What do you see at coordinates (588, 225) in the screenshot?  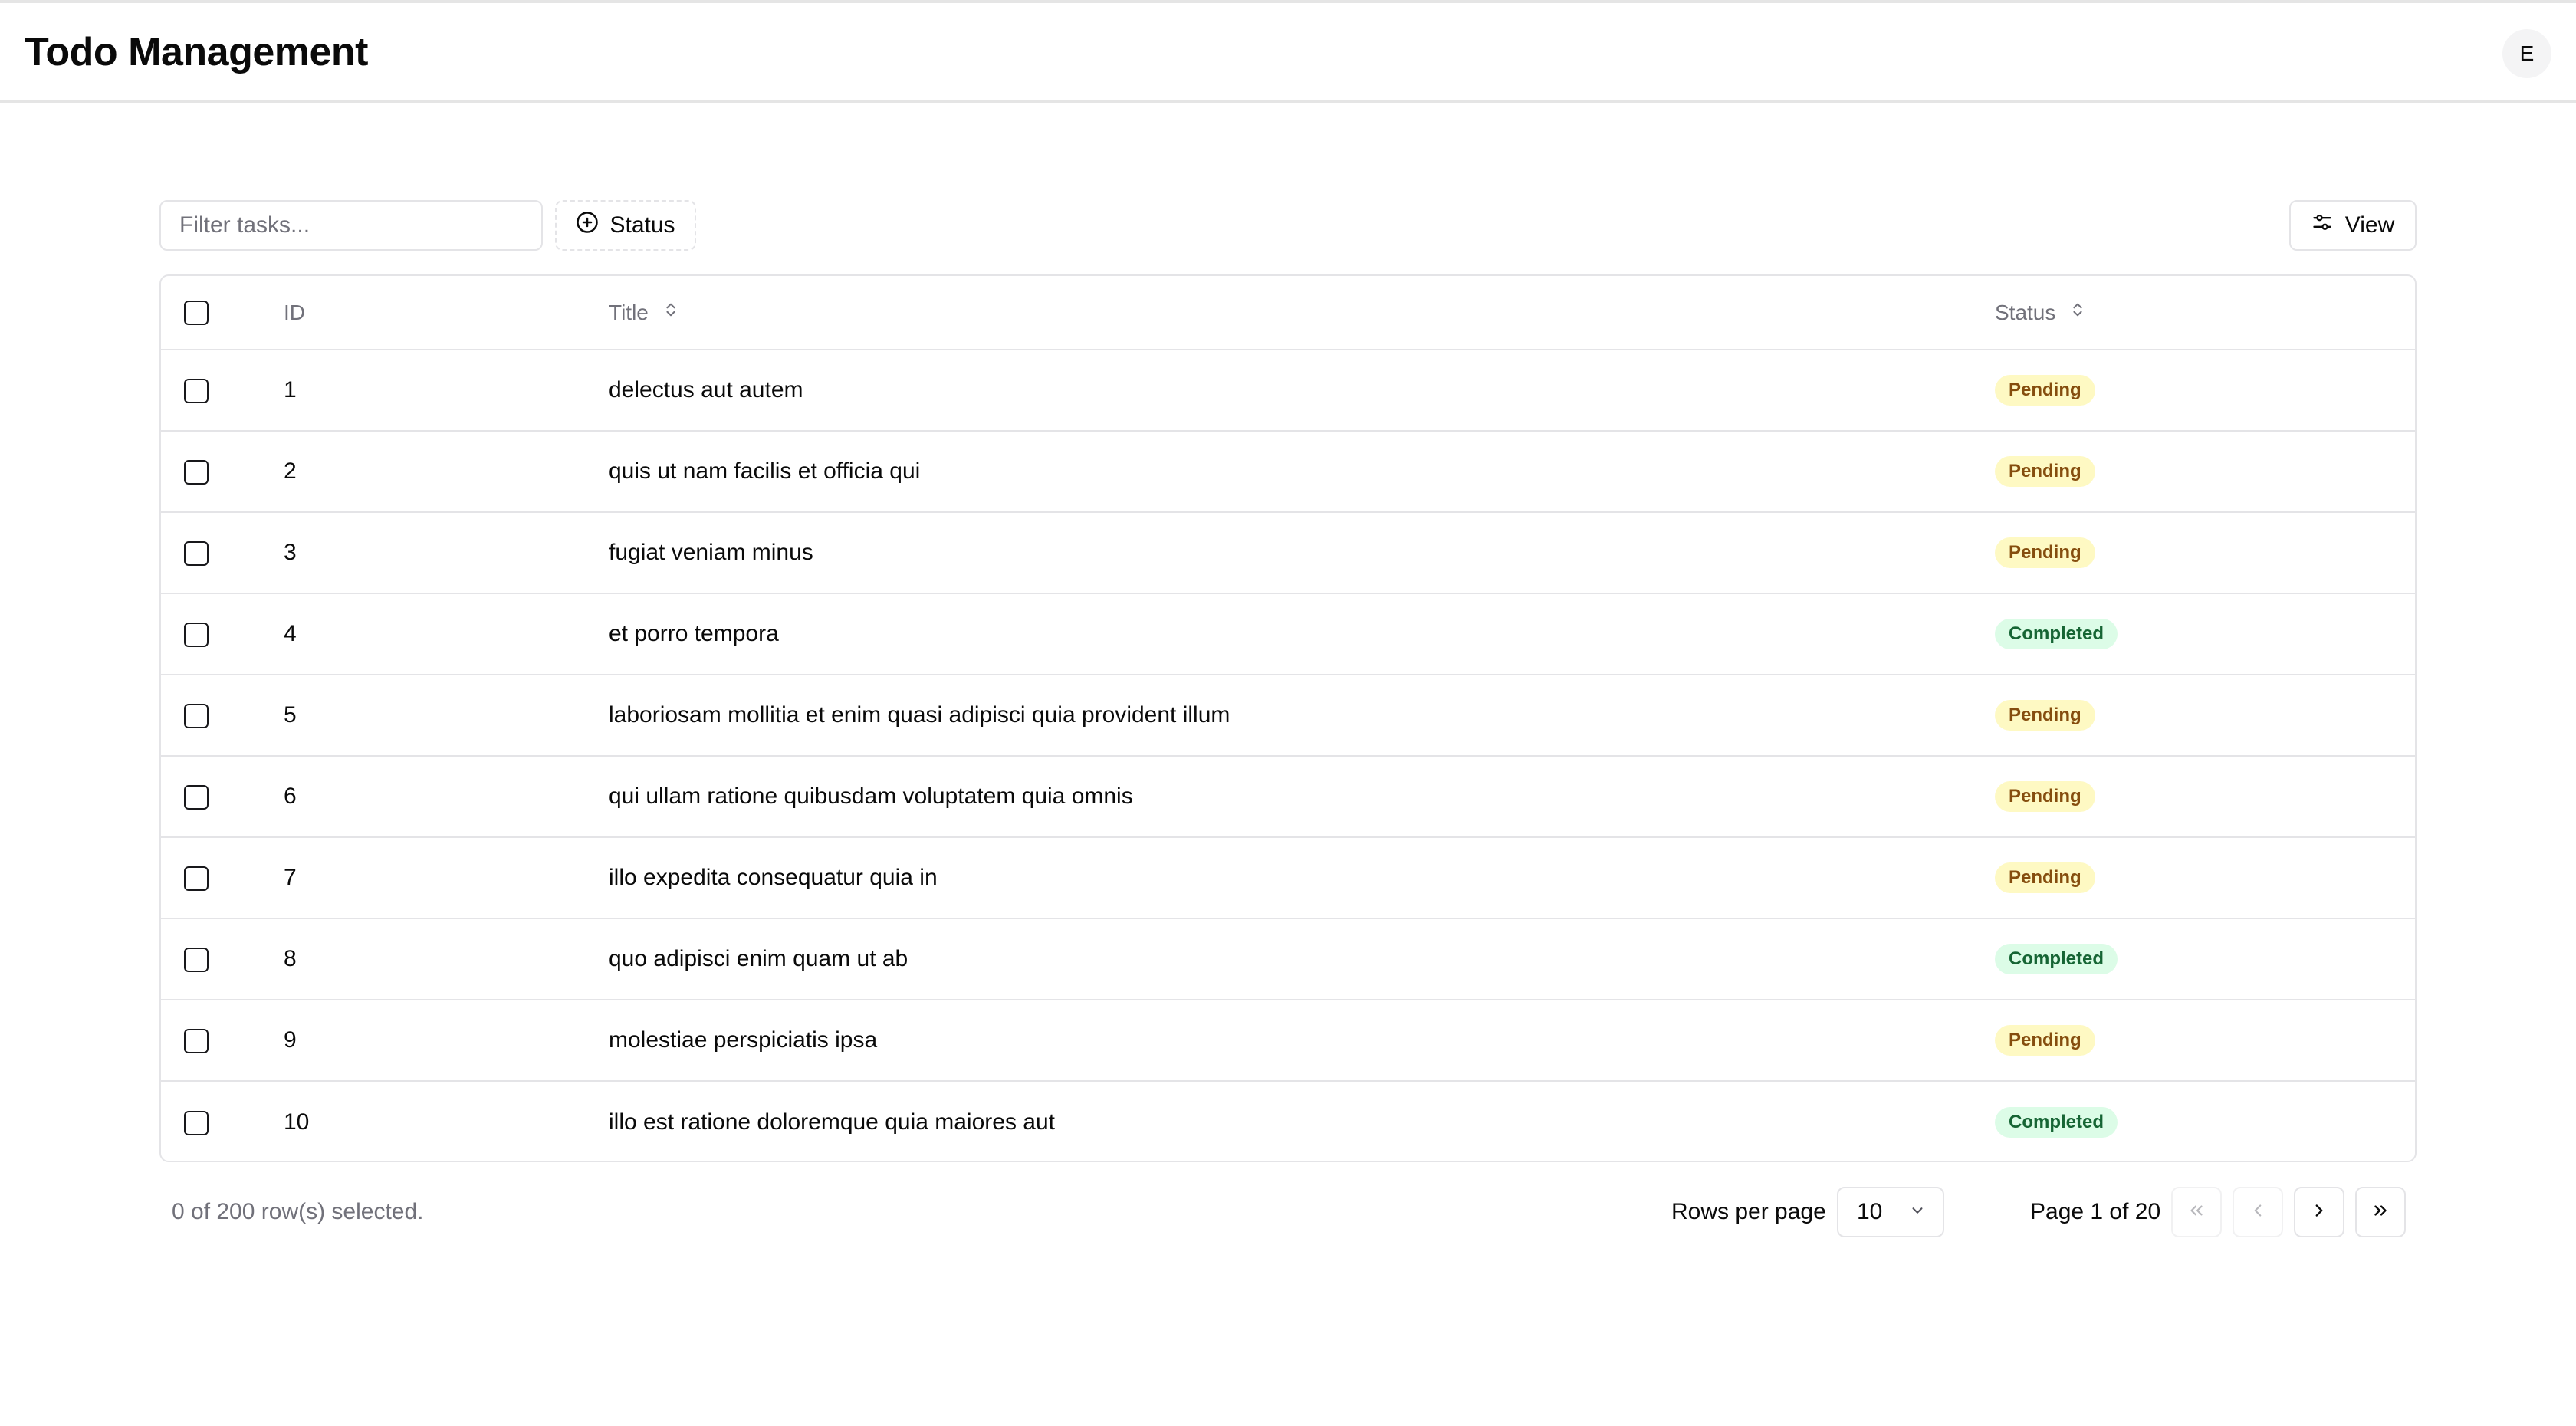 I see `plus-circle-icon` at bounding box center [588, 225].